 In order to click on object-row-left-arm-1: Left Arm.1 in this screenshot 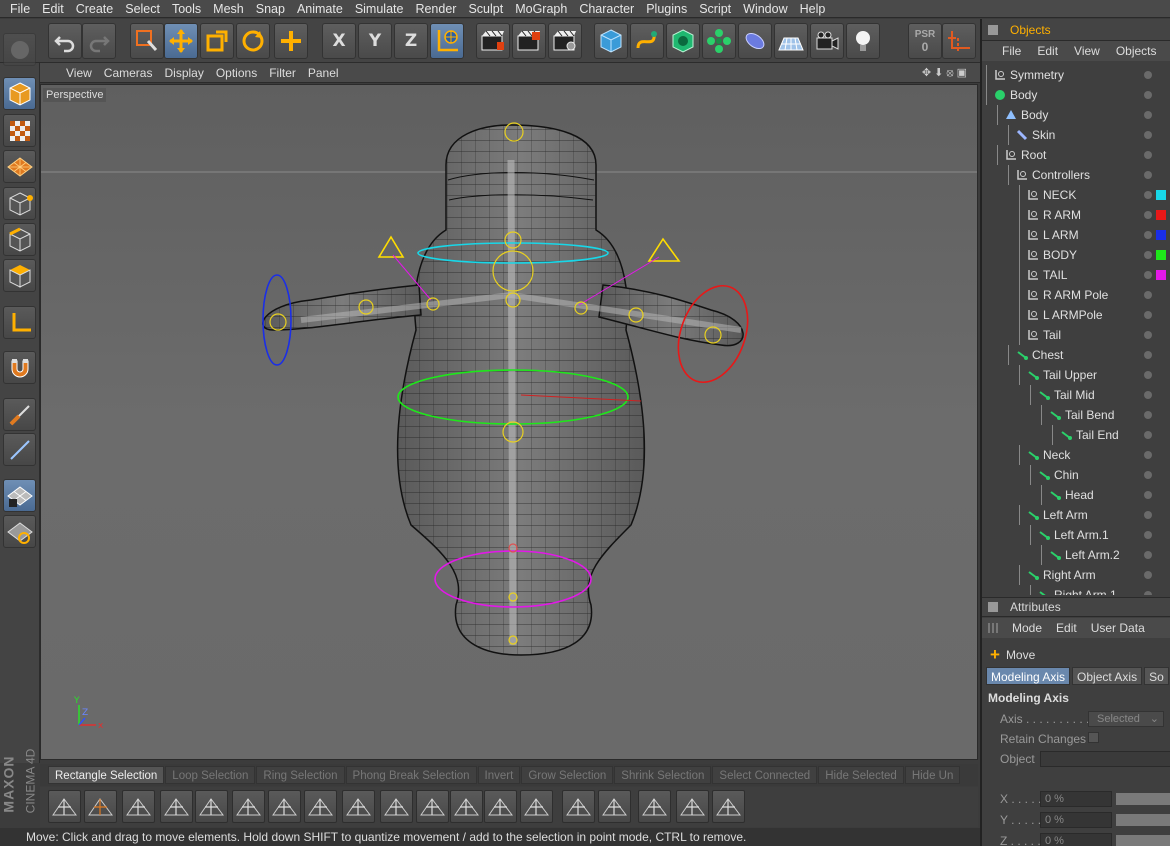, I will do `click(1077, 535)`.